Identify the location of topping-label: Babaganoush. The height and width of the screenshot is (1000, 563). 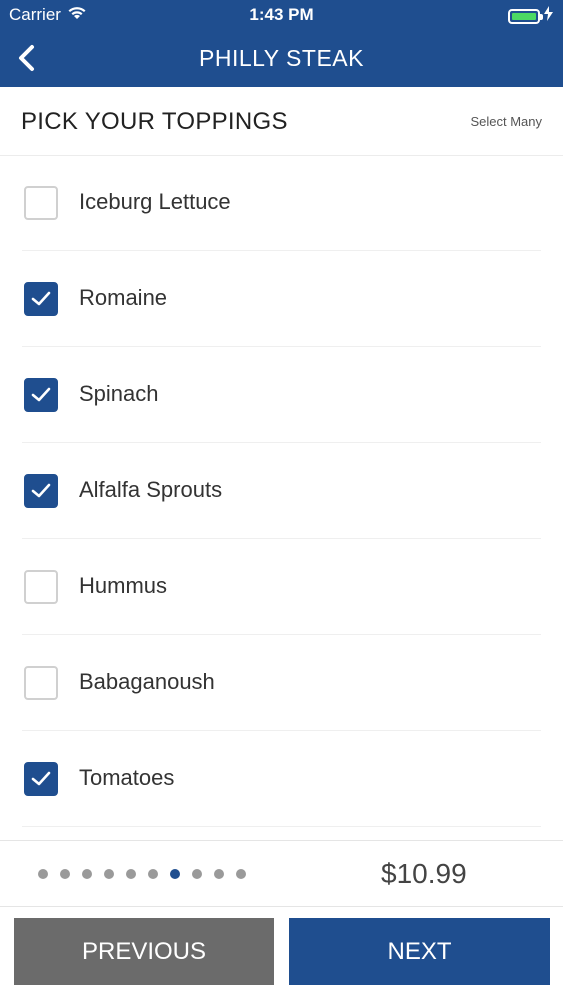
(147, 681).